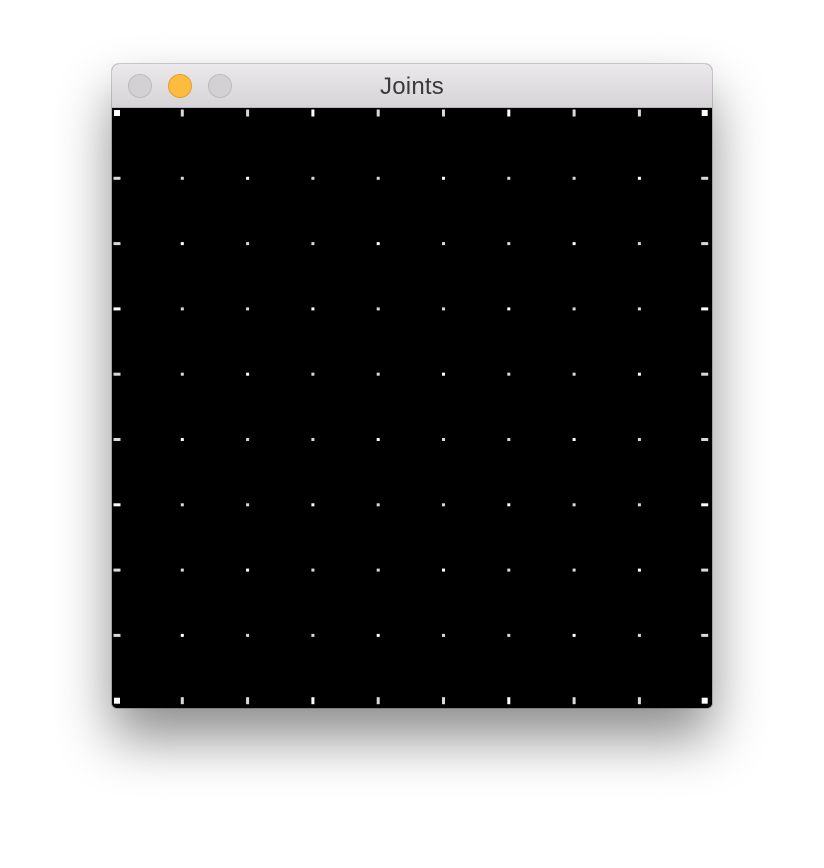 Image resolution: width=824 pixels, height=868 pixels. I want to click on title-bar: Joints, so click(412, 86).